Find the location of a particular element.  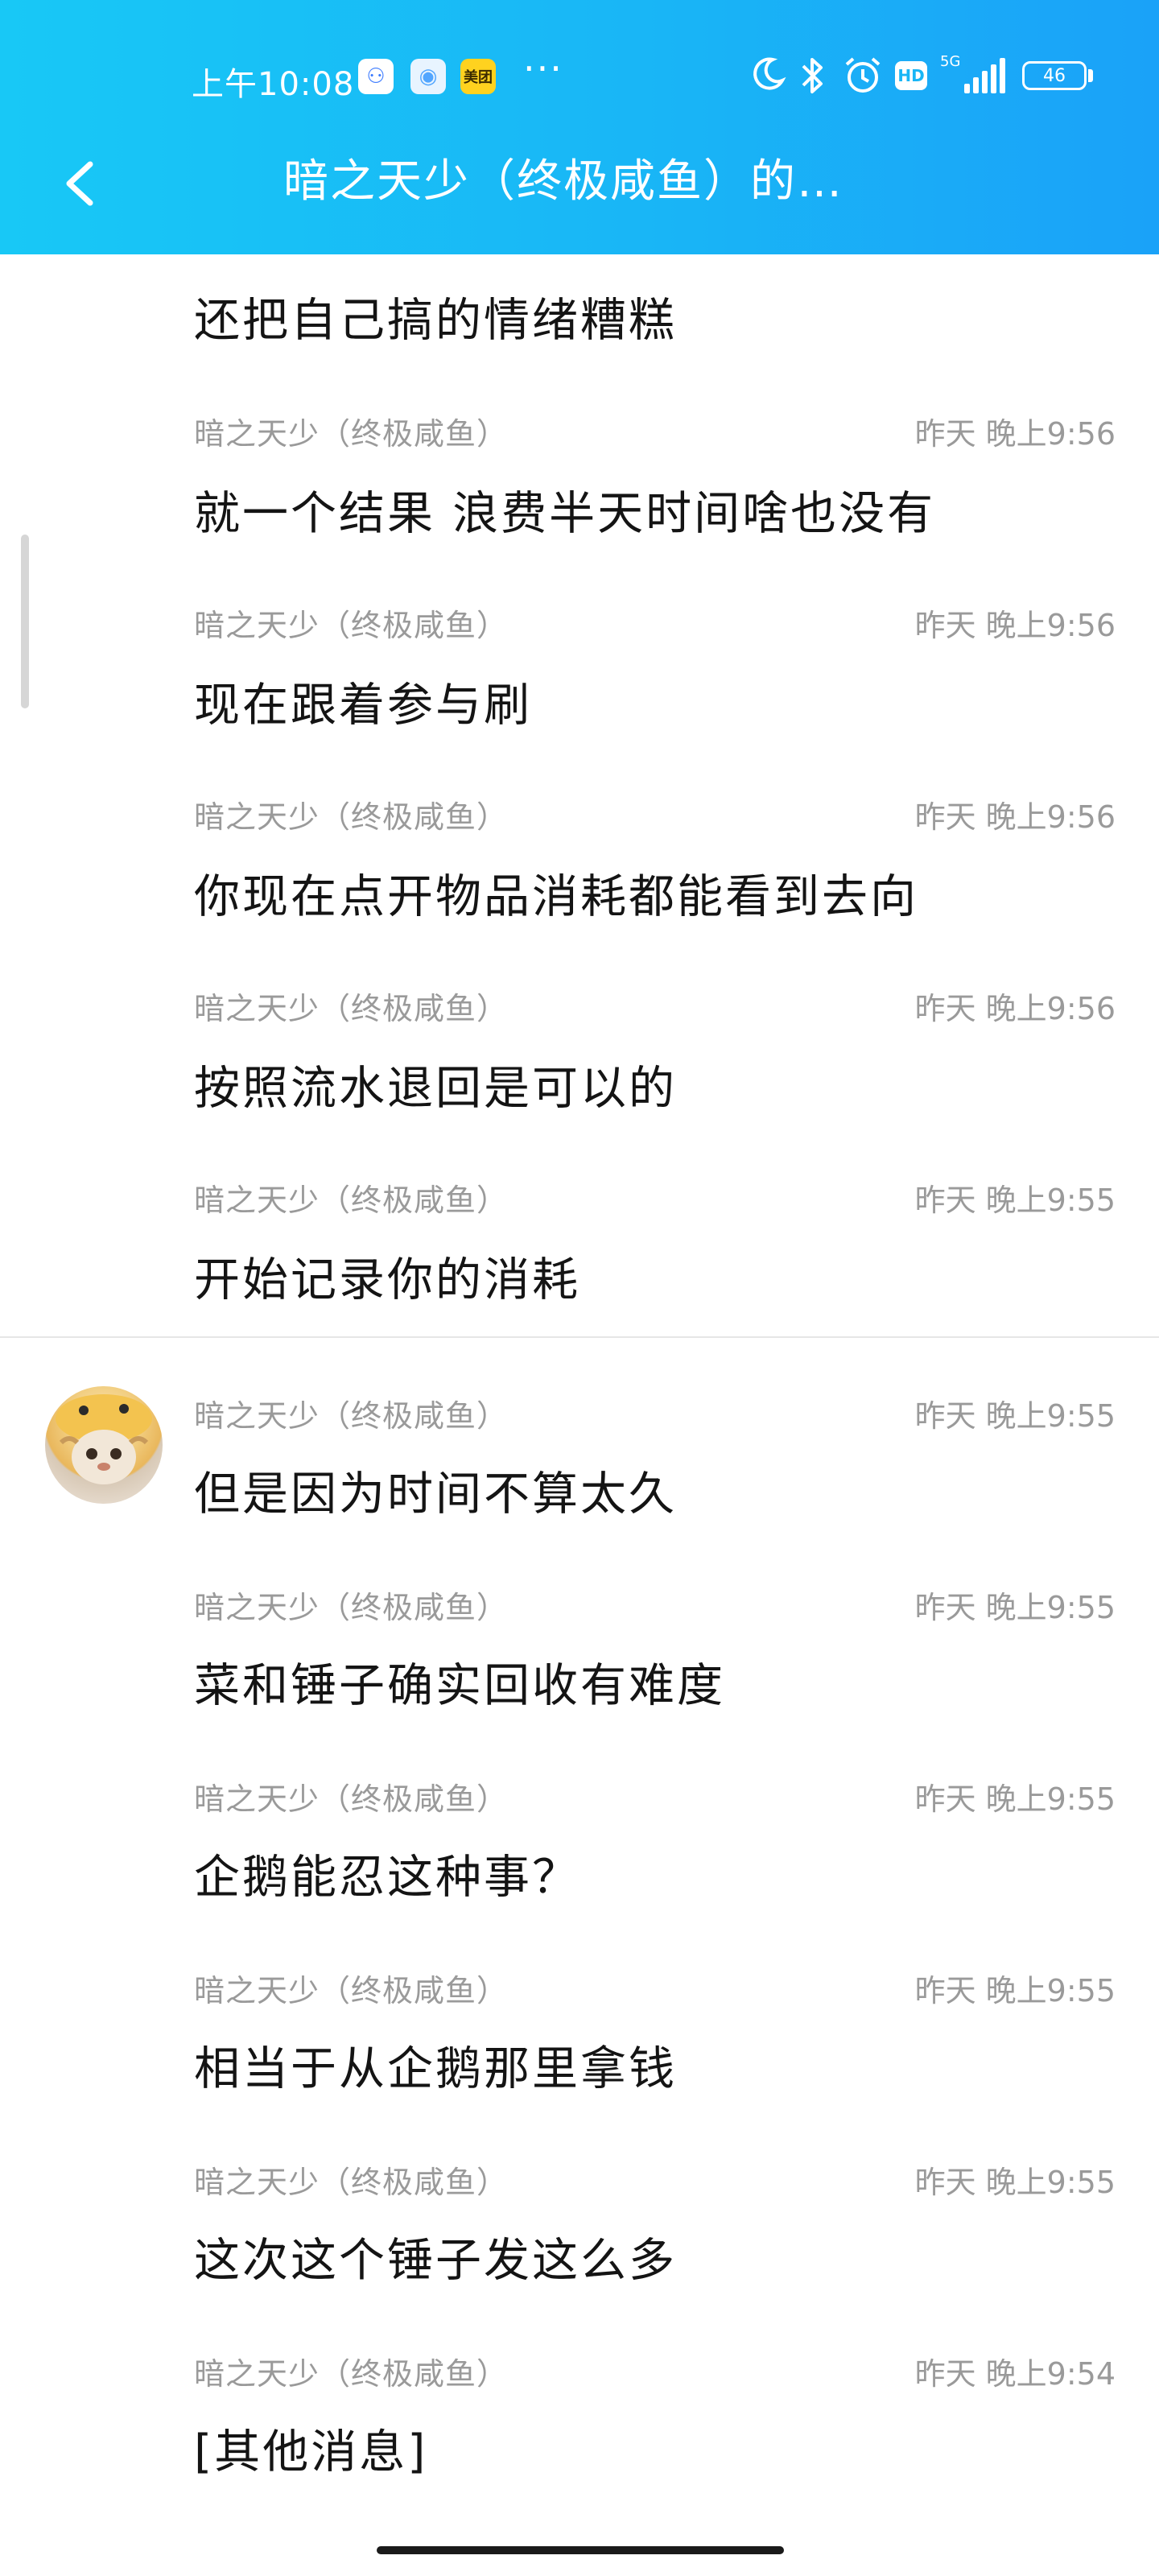

message-text: 就一个结果 浪费半天时间啥也没有 is located at coordinates (565, 513).